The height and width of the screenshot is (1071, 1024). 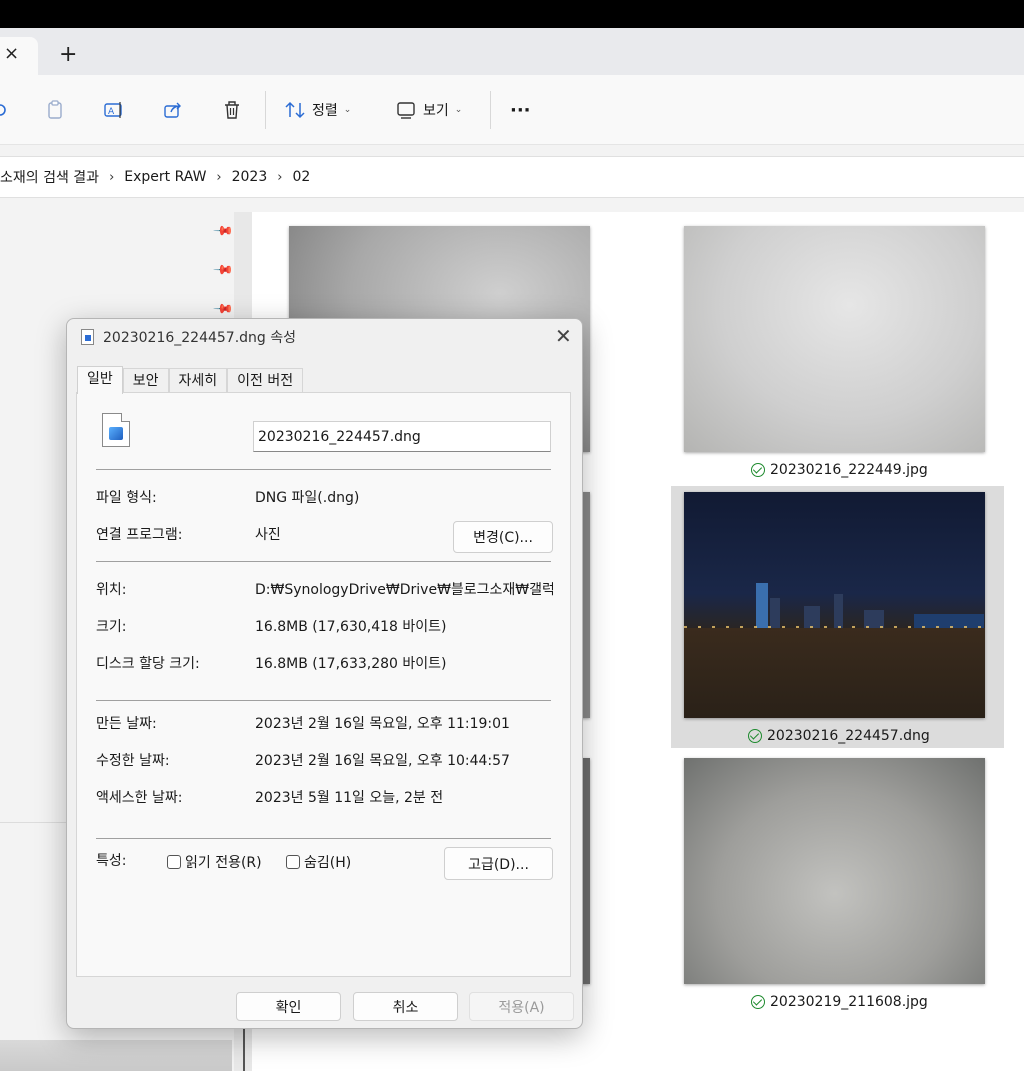 I want to click on breadcrumb-item: 2023, so click(x=250, y=177).